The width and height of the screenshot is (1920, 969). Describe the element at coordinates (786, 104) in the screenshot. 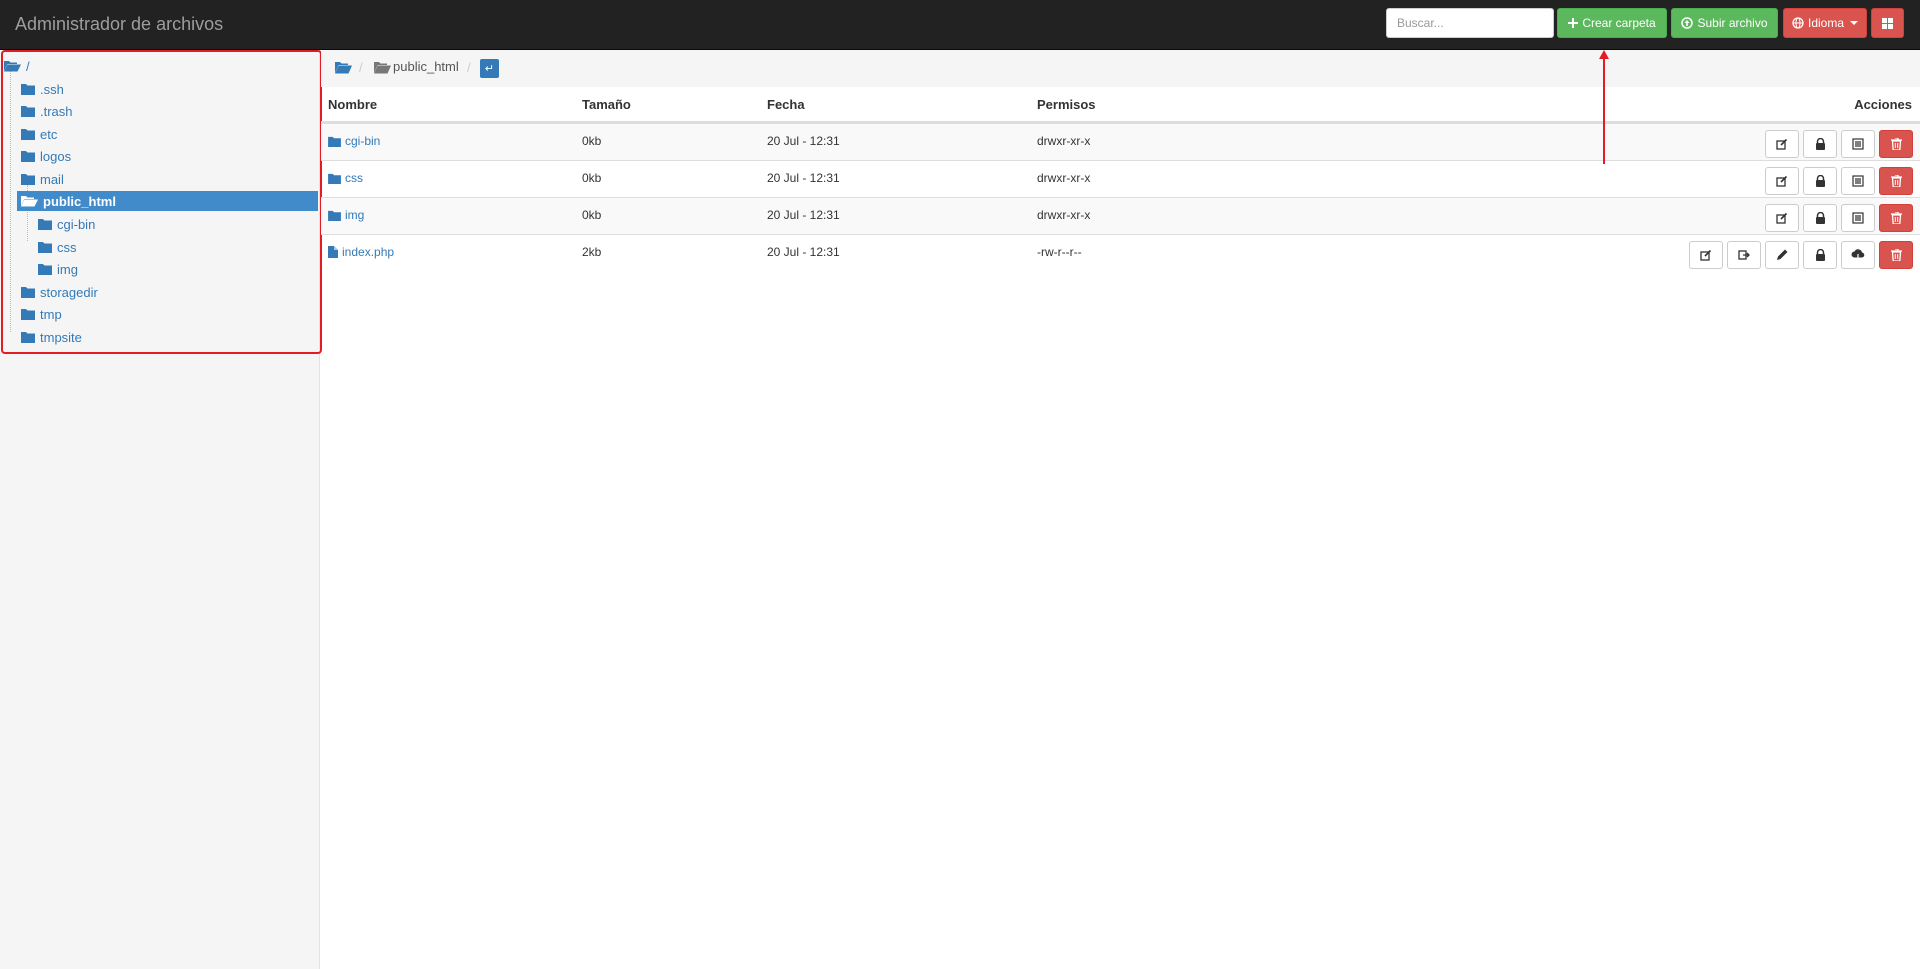

I see `column-date: Fecha` at that location.